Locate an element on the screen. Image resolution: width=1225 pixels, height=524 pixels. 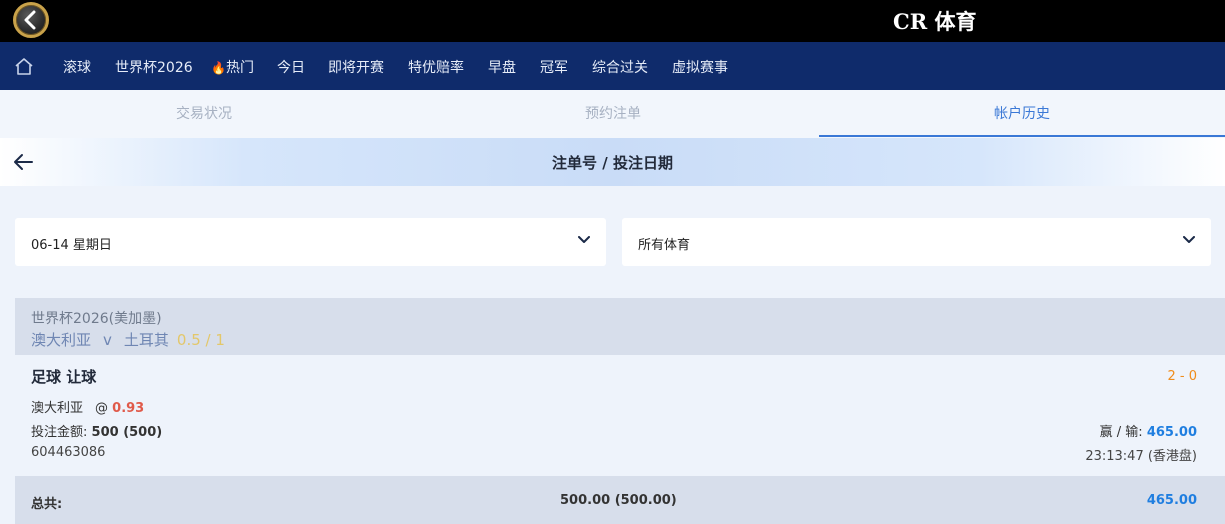
stake-label: 投注金额: is located at coordinates (59, 432).